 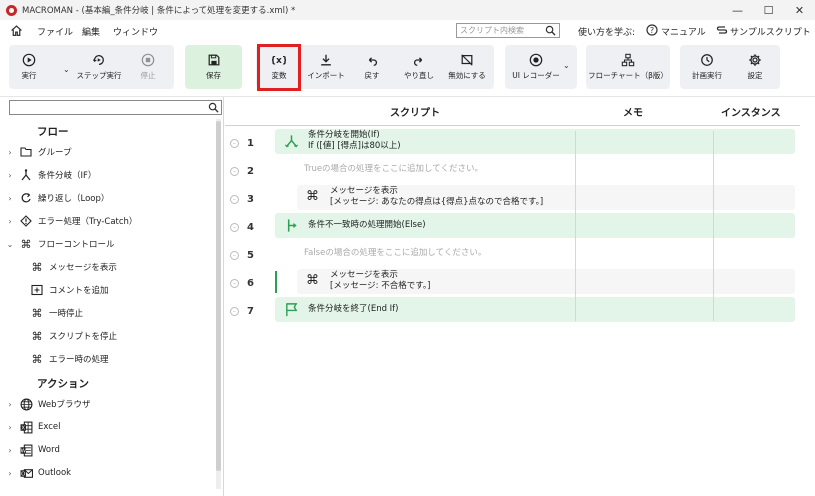 What do you see at coordinates (755, 75) in the screenshot?
I see `settings-label: 設定` at bounding box center [755, 75].